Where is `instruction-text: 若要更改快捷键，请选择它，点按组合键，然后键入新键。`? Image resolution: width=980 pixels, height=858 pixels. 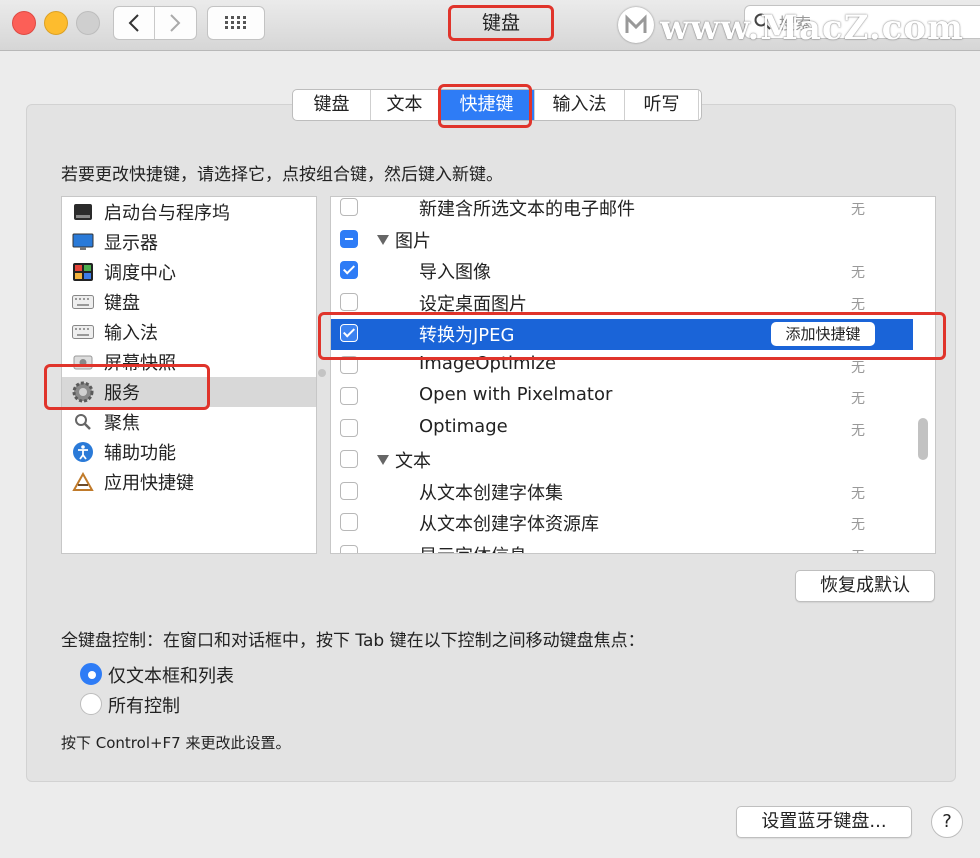 instruction-text: 若要更改快捷键，请选择它，点按组合键，然后键入新键。 is located at coordinates (282, 175).